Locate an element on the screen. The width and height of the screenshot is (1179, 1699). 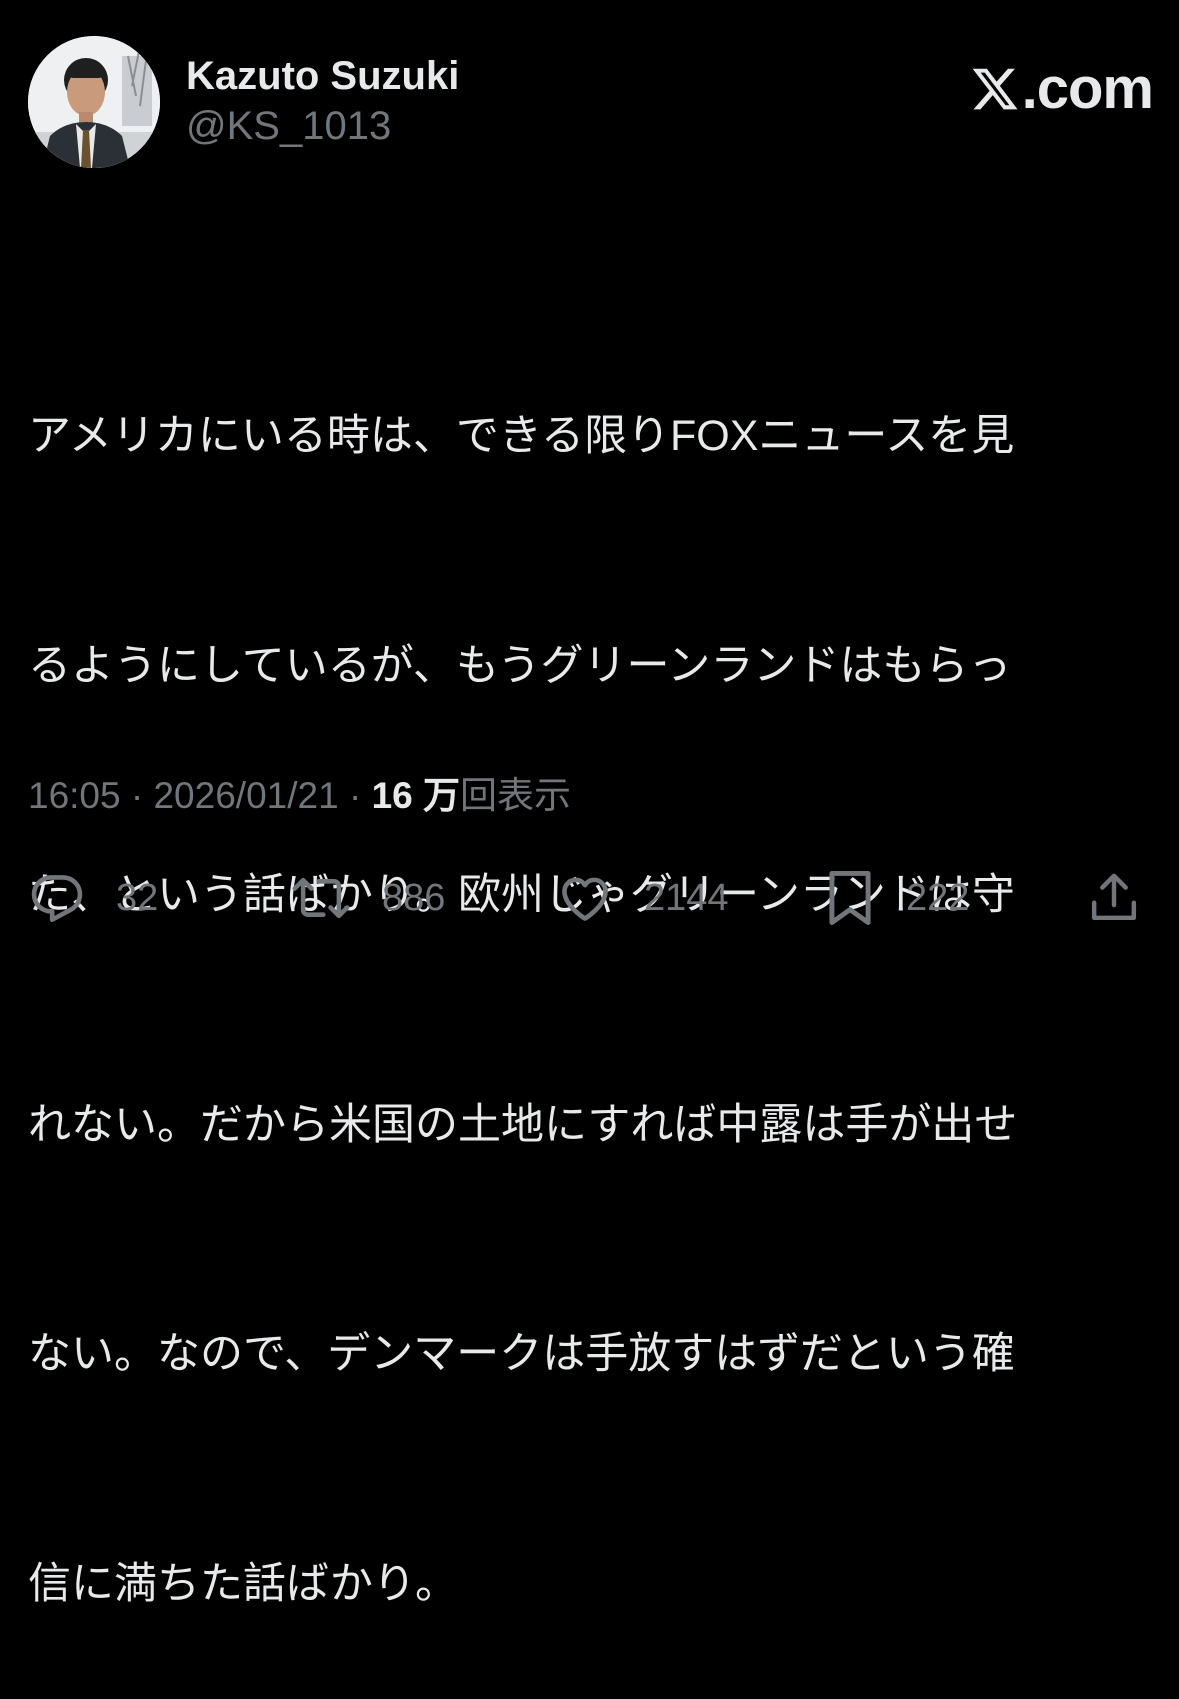
reply-icon is located at coordinates (57, 898).